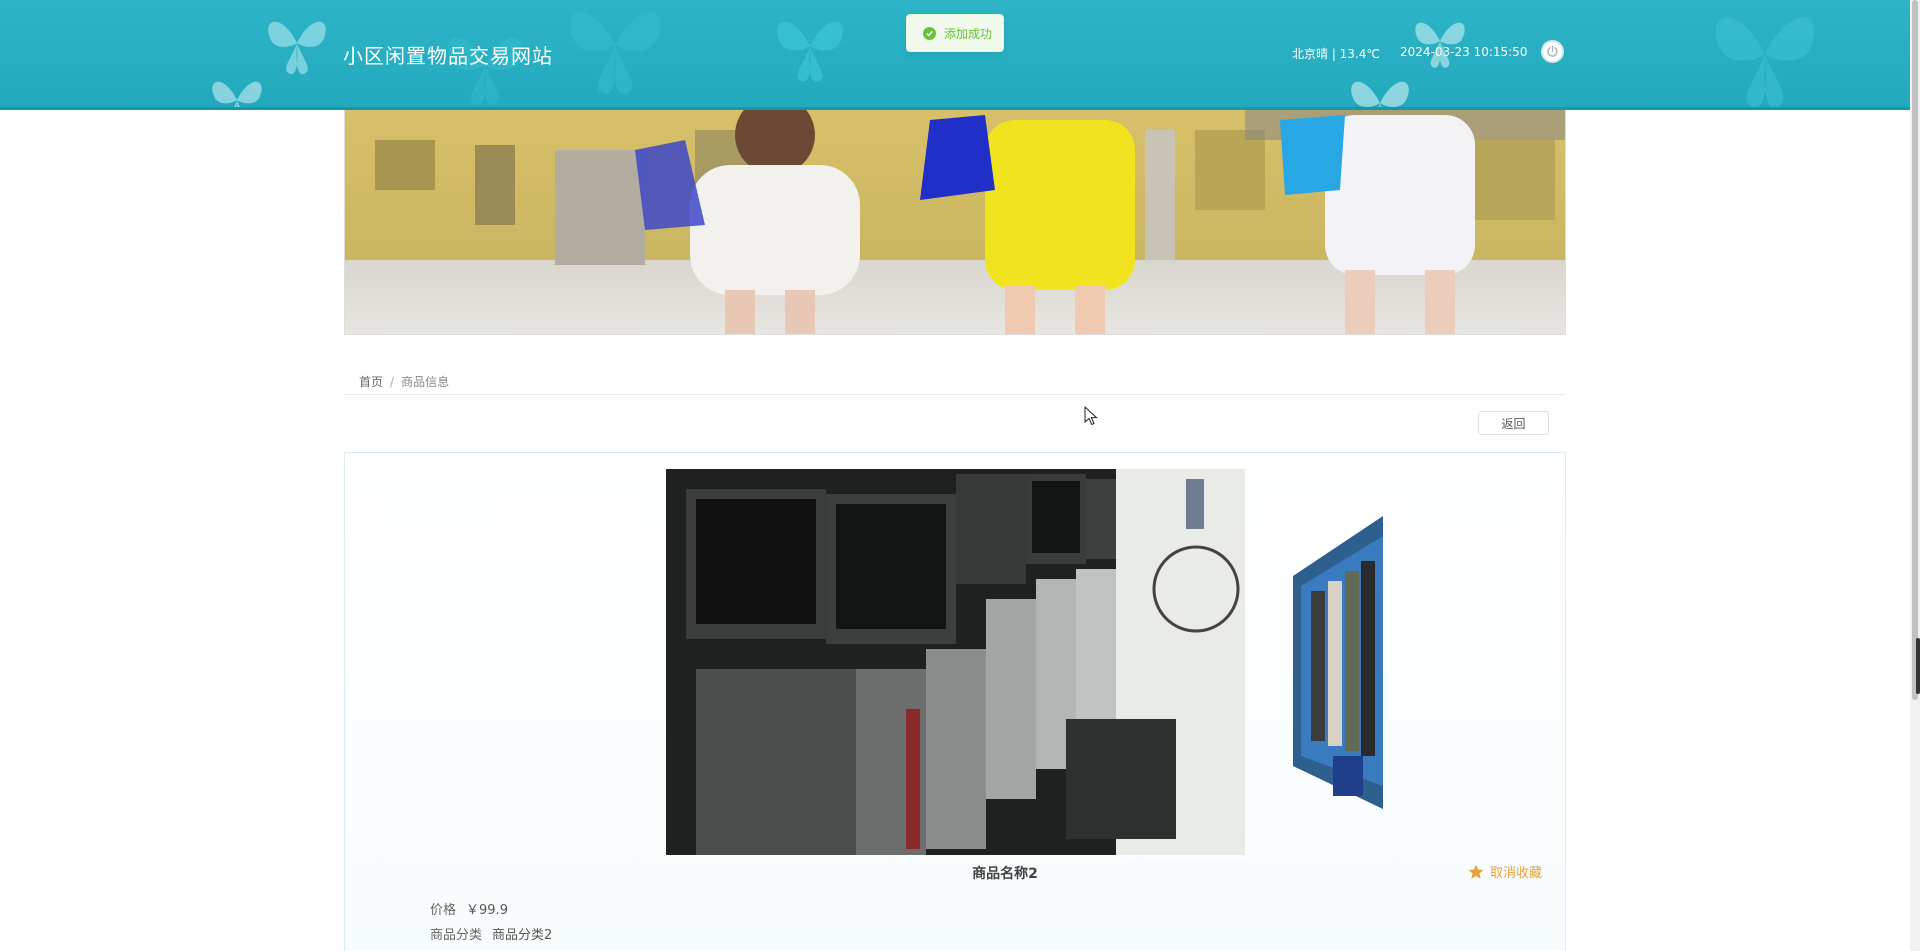  Describe the element at coordinates (1338, 662) in the screenshot. I see `product-thumbnail-image` at that location.